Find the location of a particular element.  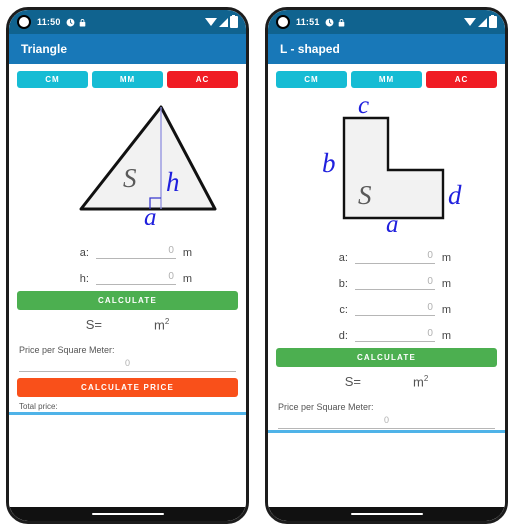

field-label-c: c: is located at coordinates (343, 310).